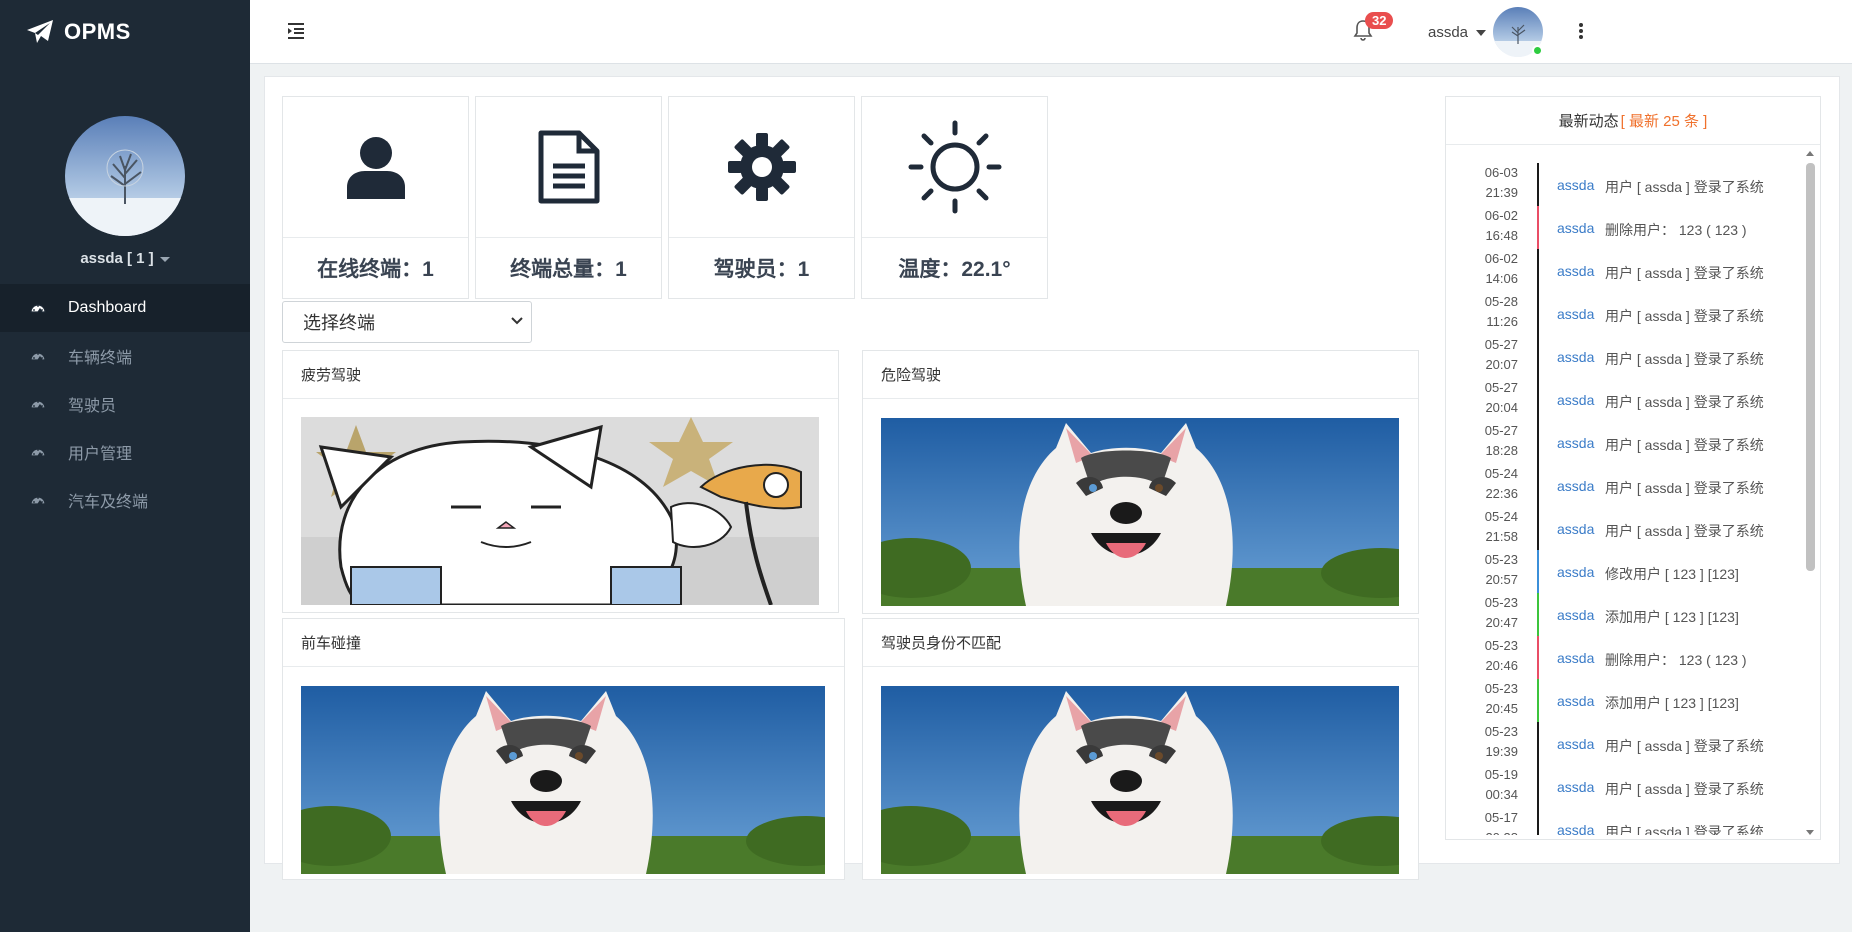  What do you see at coordinates (125, 452) in the screenshot?
I see `sidebar-item-user-management: 用户管理` at bounding box center [125, 452].